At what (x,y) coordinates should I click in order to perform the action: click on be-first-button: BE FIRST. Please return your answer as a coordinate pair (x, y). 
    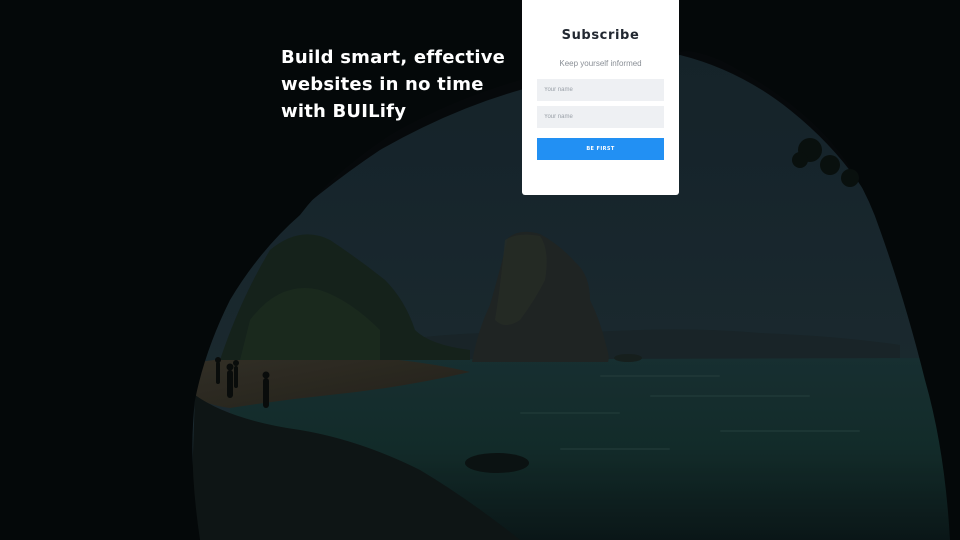
    Looking at the image, I should click on (600, 149).